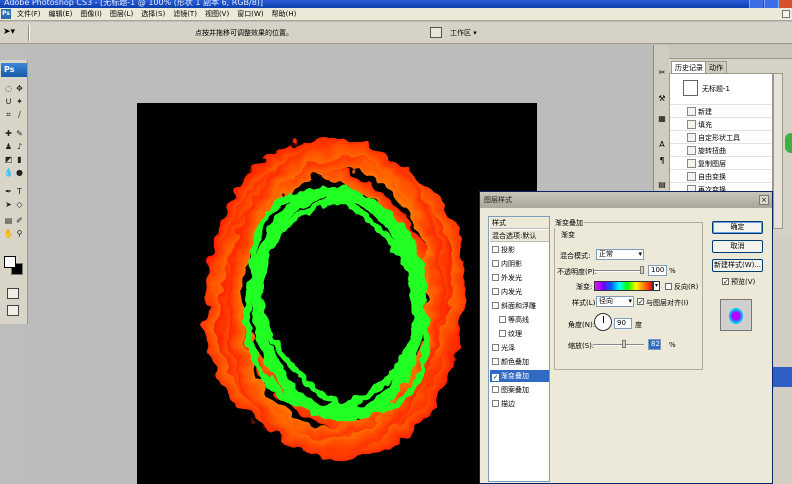 The width and height of the screenshot is (792, 484). What do you see at coordinates (756, 4) in the screenshot?
I see `minimize-button` at bounding box center [756, 4].